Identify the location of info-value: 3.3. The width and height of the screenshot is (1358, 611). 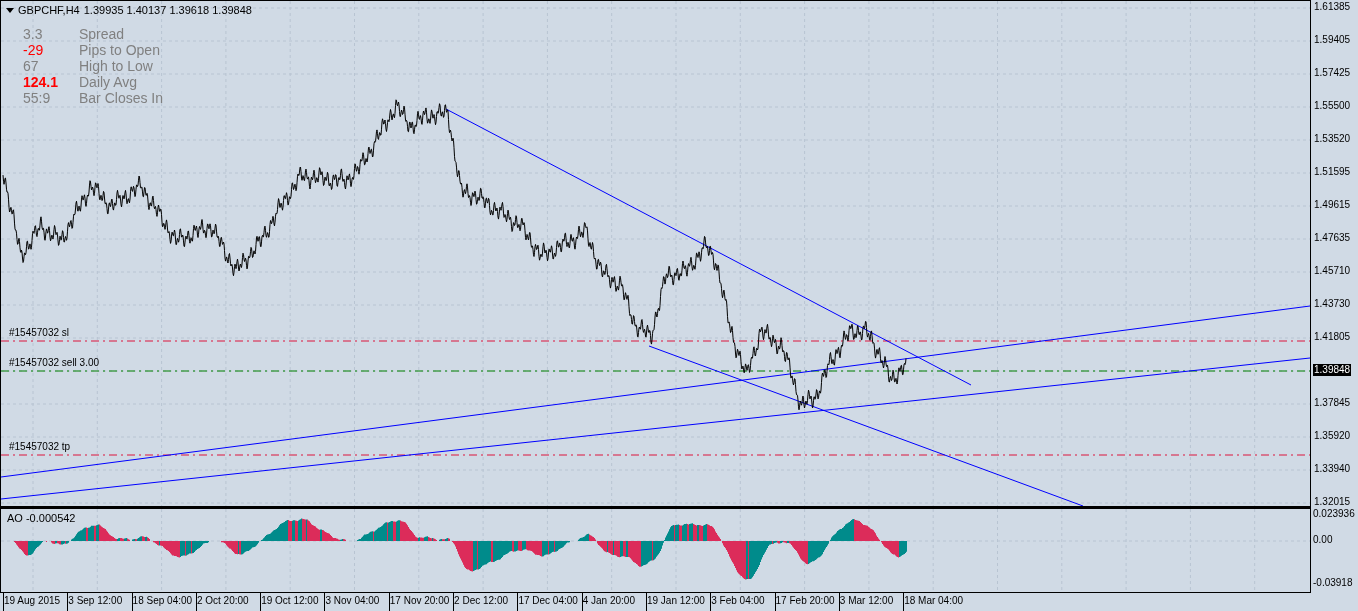
(33, 34).